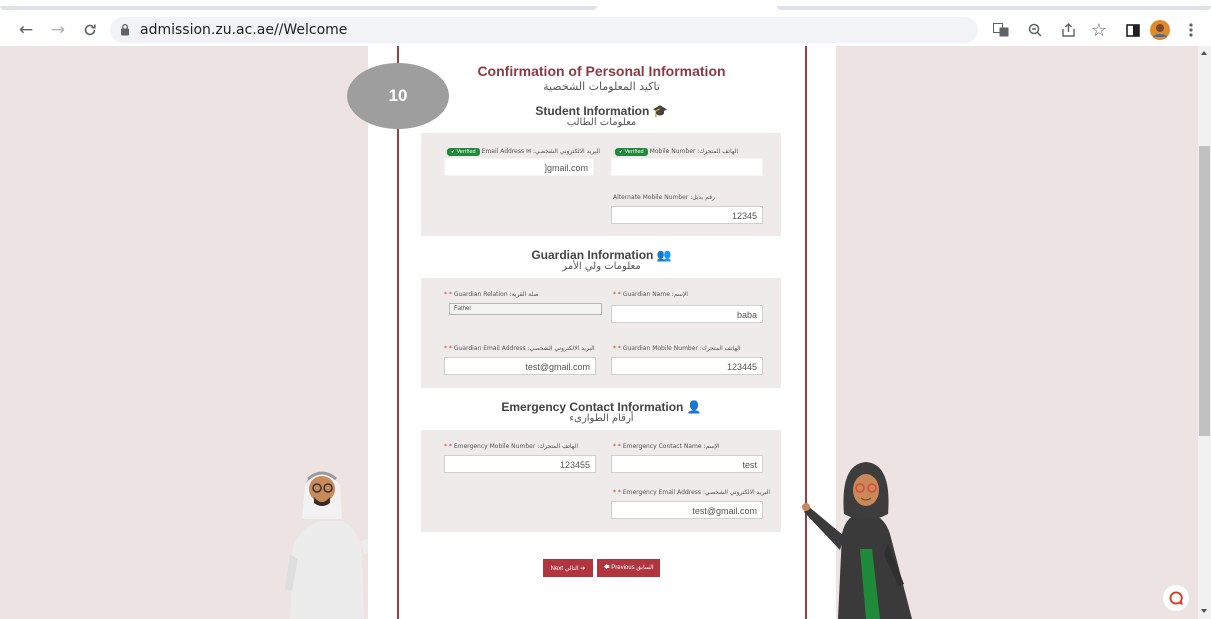 This screenshot has height=619, width=1211. I want to click on emergency-name-label: * * Emergency Contact Name :الإسم, so click(666, 446).